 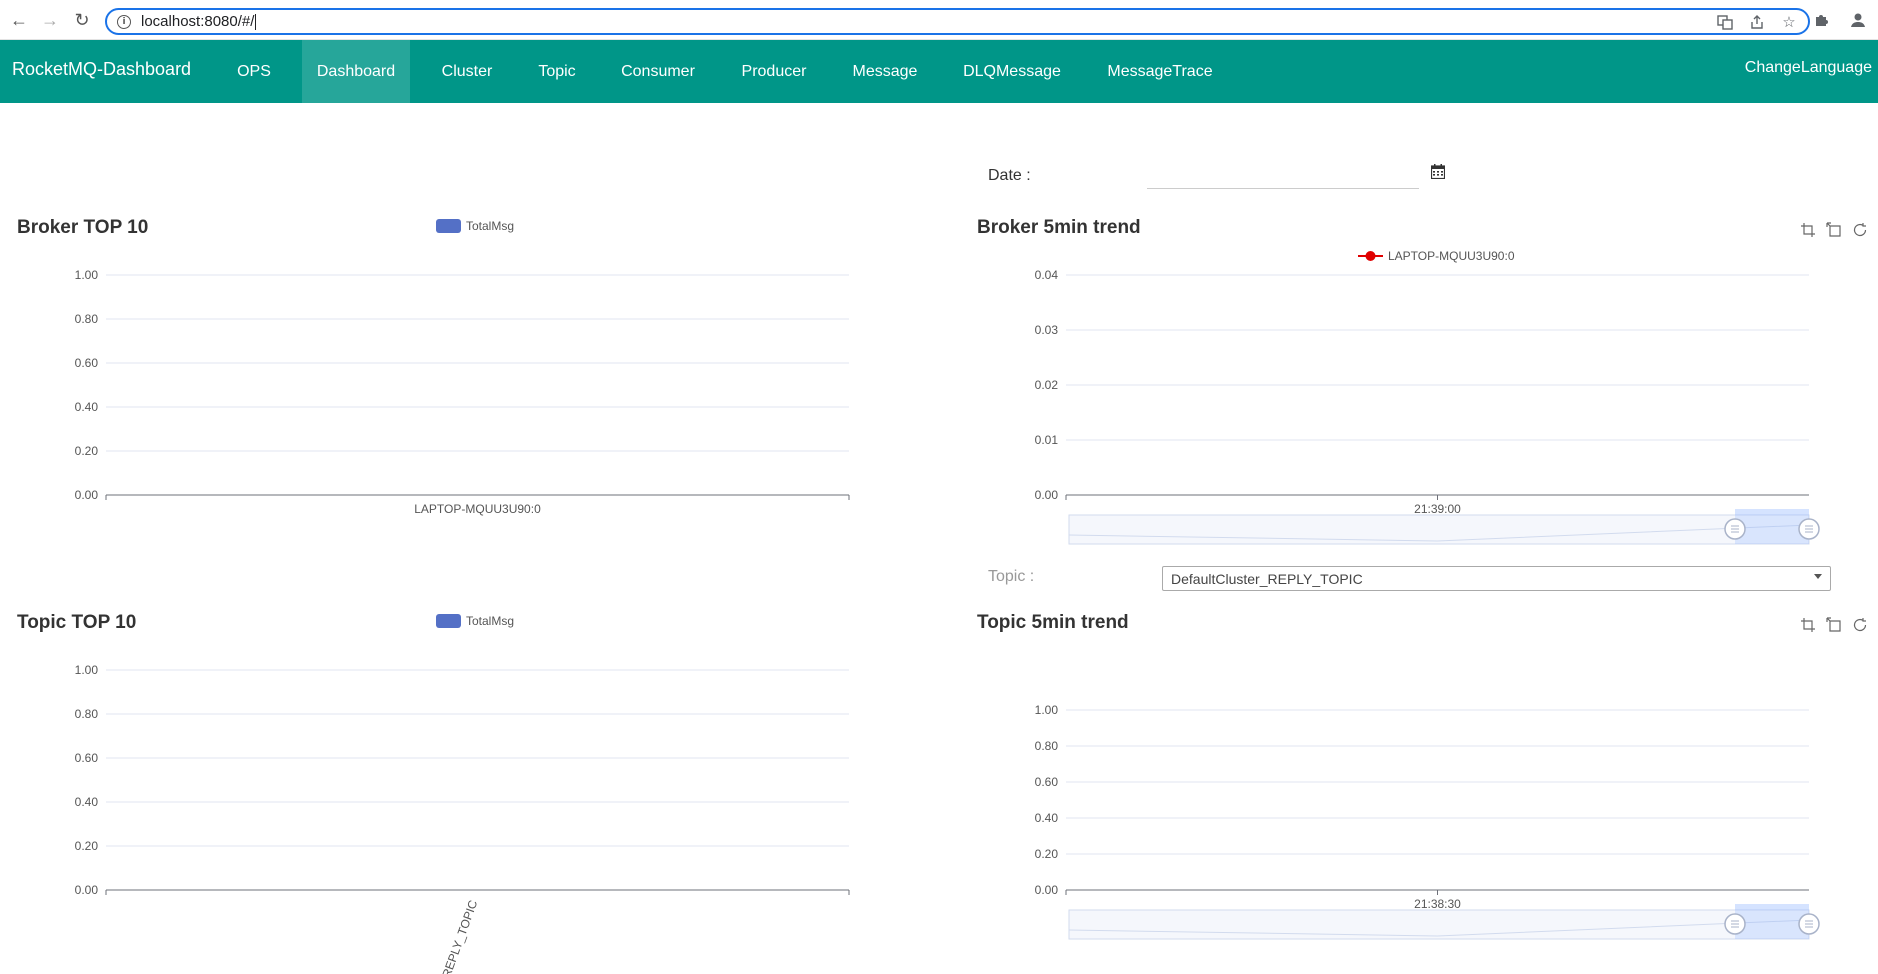 What do you see at coordinates (1370, 256) in the screenshot?
I see `legend-marker` at bounding box center [1370, 256].